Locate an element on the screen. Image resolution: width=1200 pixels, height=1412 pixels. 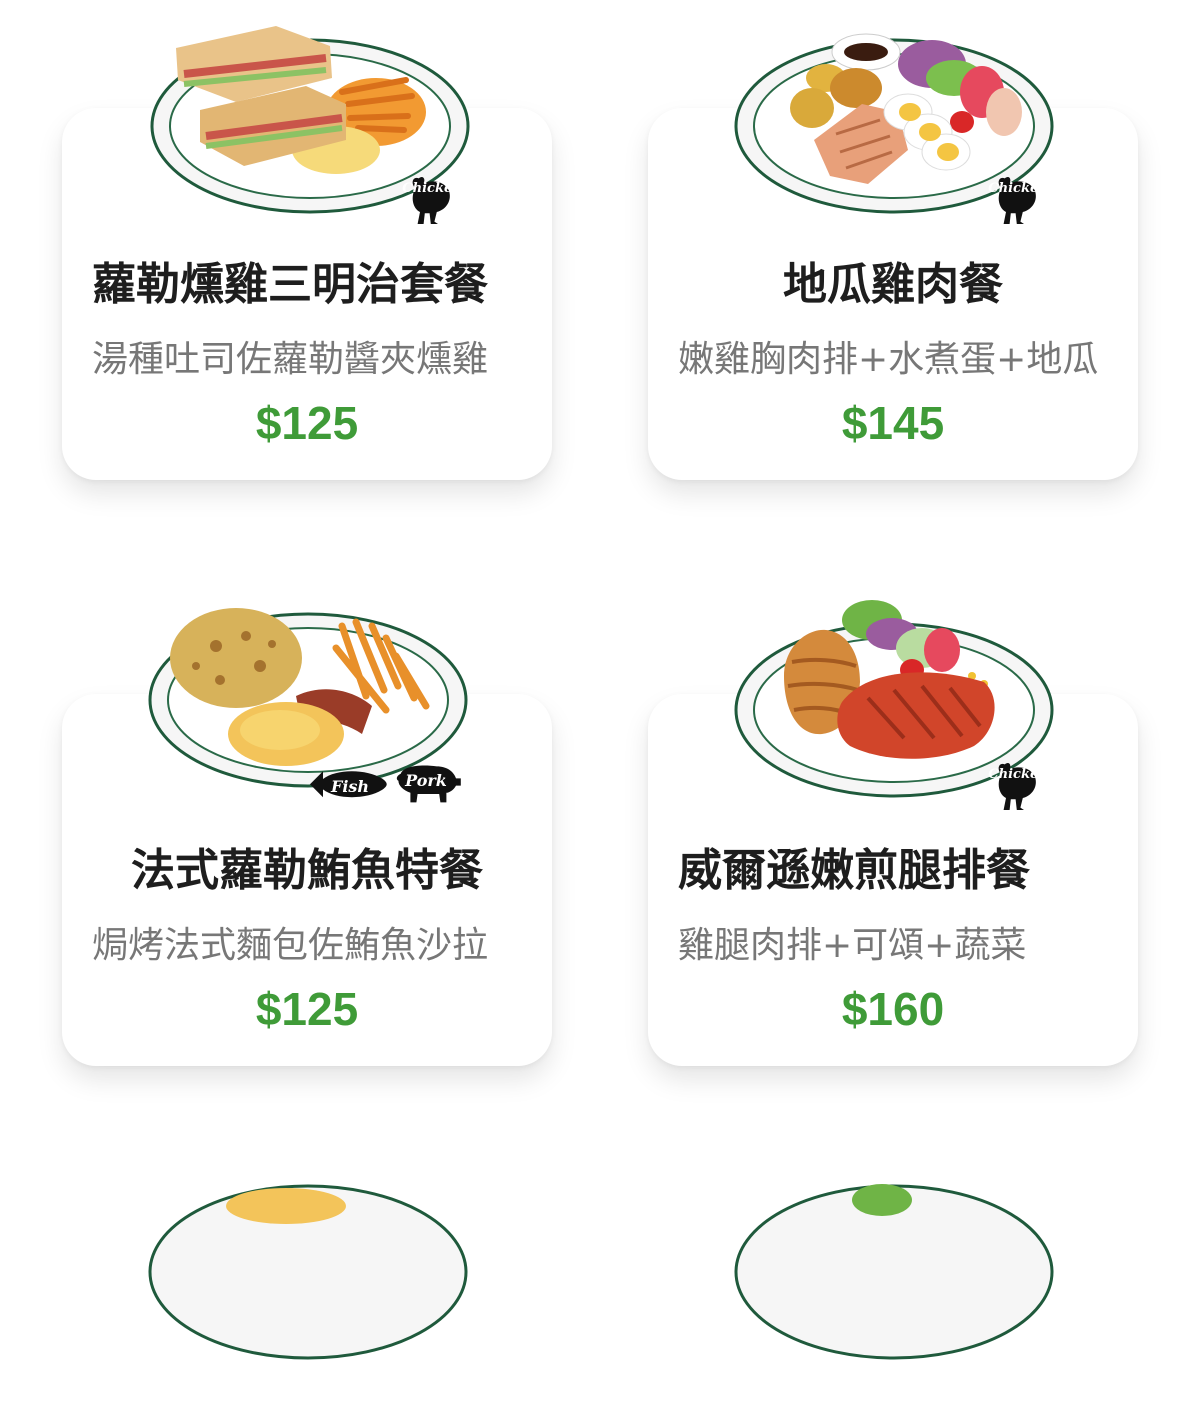
pig-icon: Pork is located at coordinates (428, 784).